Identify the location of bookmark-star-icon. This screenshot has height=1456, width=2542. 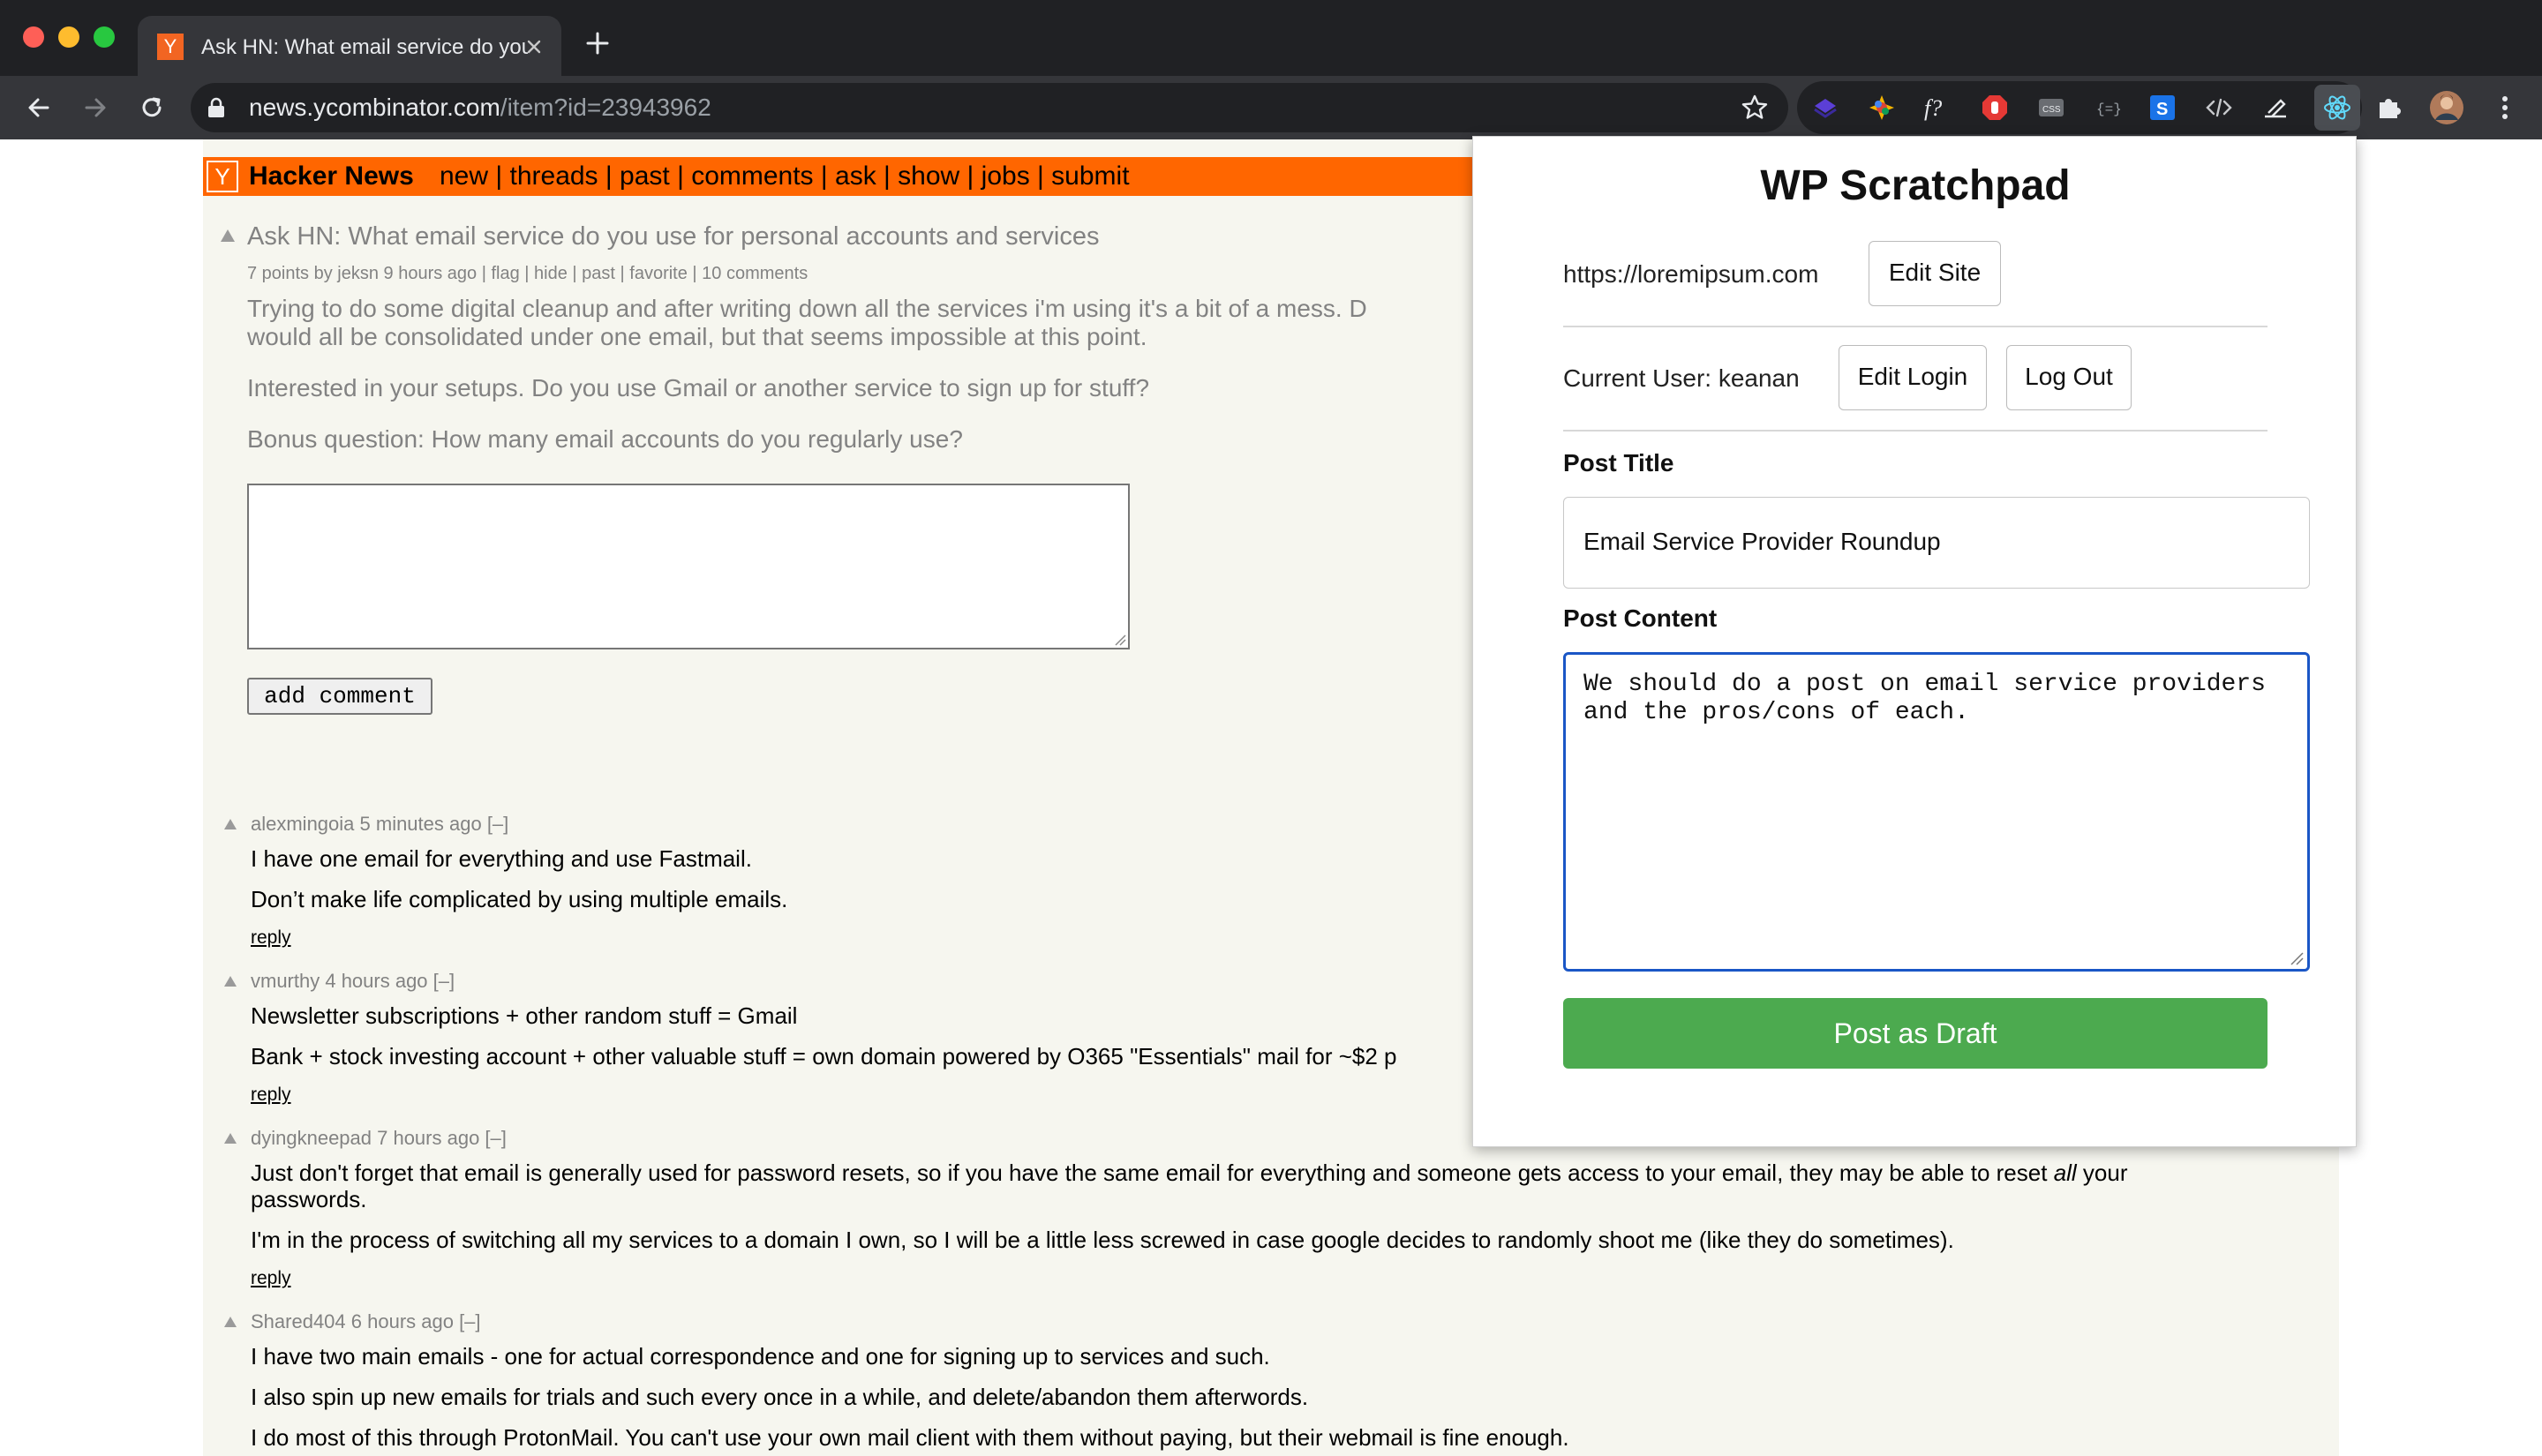
(1755, 108).